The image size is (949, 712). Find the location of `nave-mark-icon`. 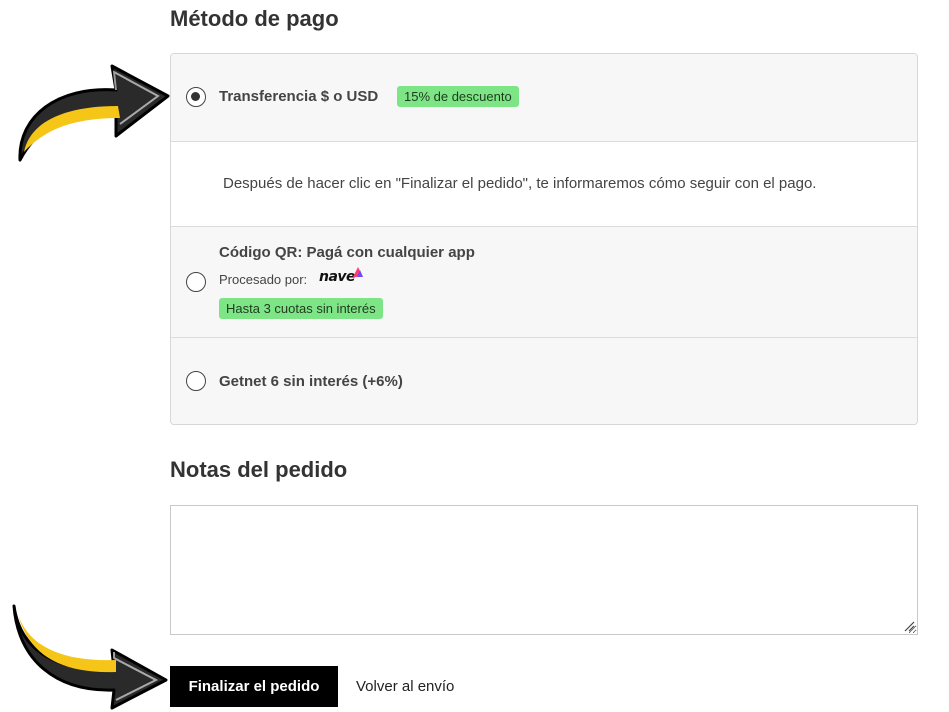

nave-mark-icon is located at coordinates (358, 272).